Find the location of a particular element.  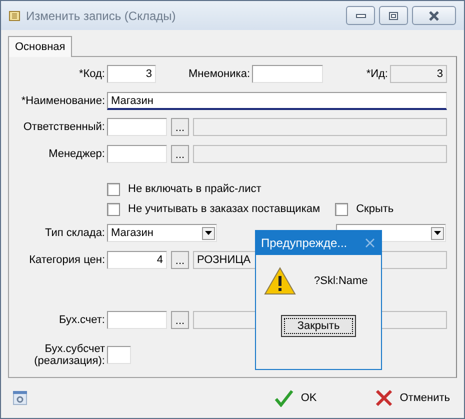

checkmark-icon is located at coordinates (284, 398).